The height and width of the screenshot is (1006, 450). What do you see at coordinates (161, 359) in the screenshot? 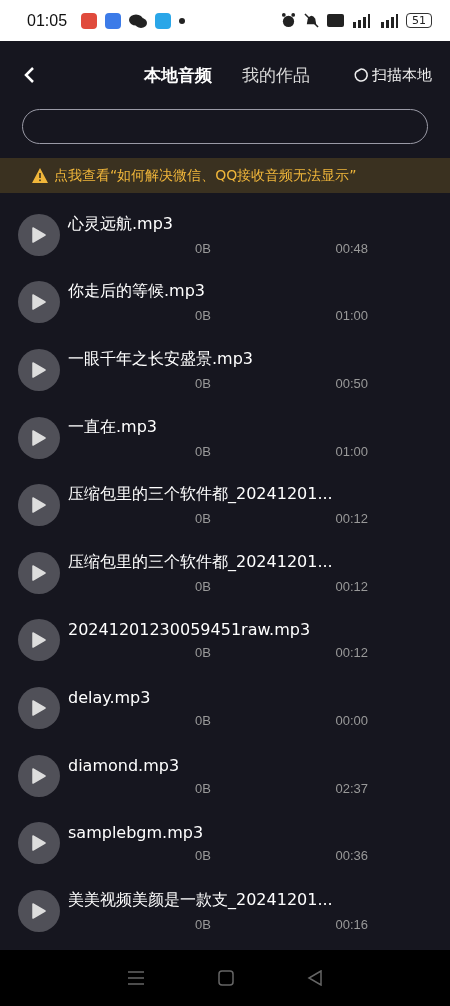
I see `track-name: 一眼千年之长安盛景.mp3` at bounding box center [161, 359].